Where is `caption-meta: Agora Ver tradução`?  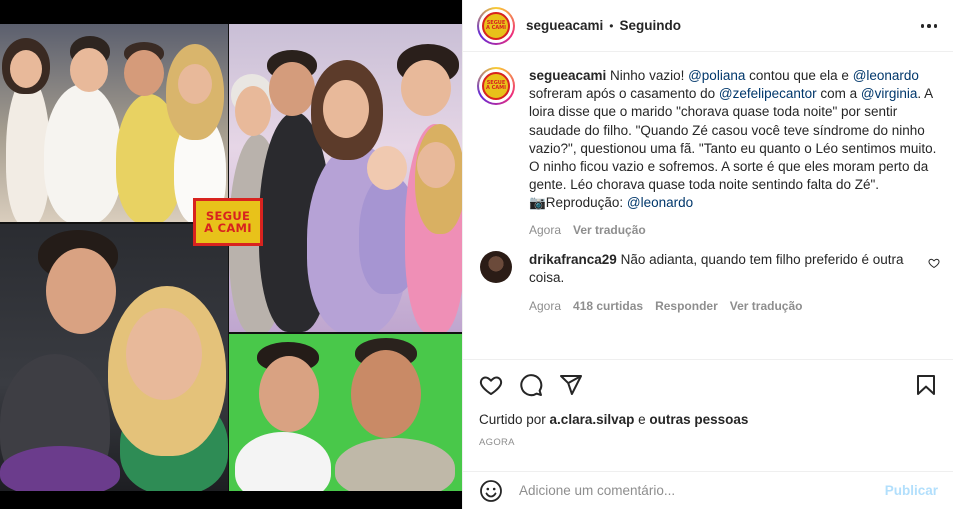 caption-meta: Agora Ver tradução is located at coordinates (734, 230).